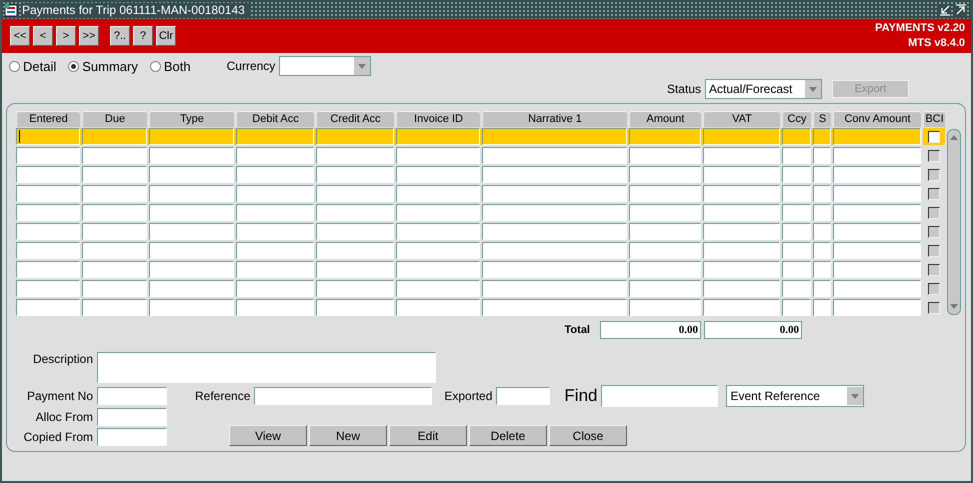 This screenshot has width=973, height=483. Describe the element at coordinates (266, 367) in the screenshot. I see `description-field` at that location.